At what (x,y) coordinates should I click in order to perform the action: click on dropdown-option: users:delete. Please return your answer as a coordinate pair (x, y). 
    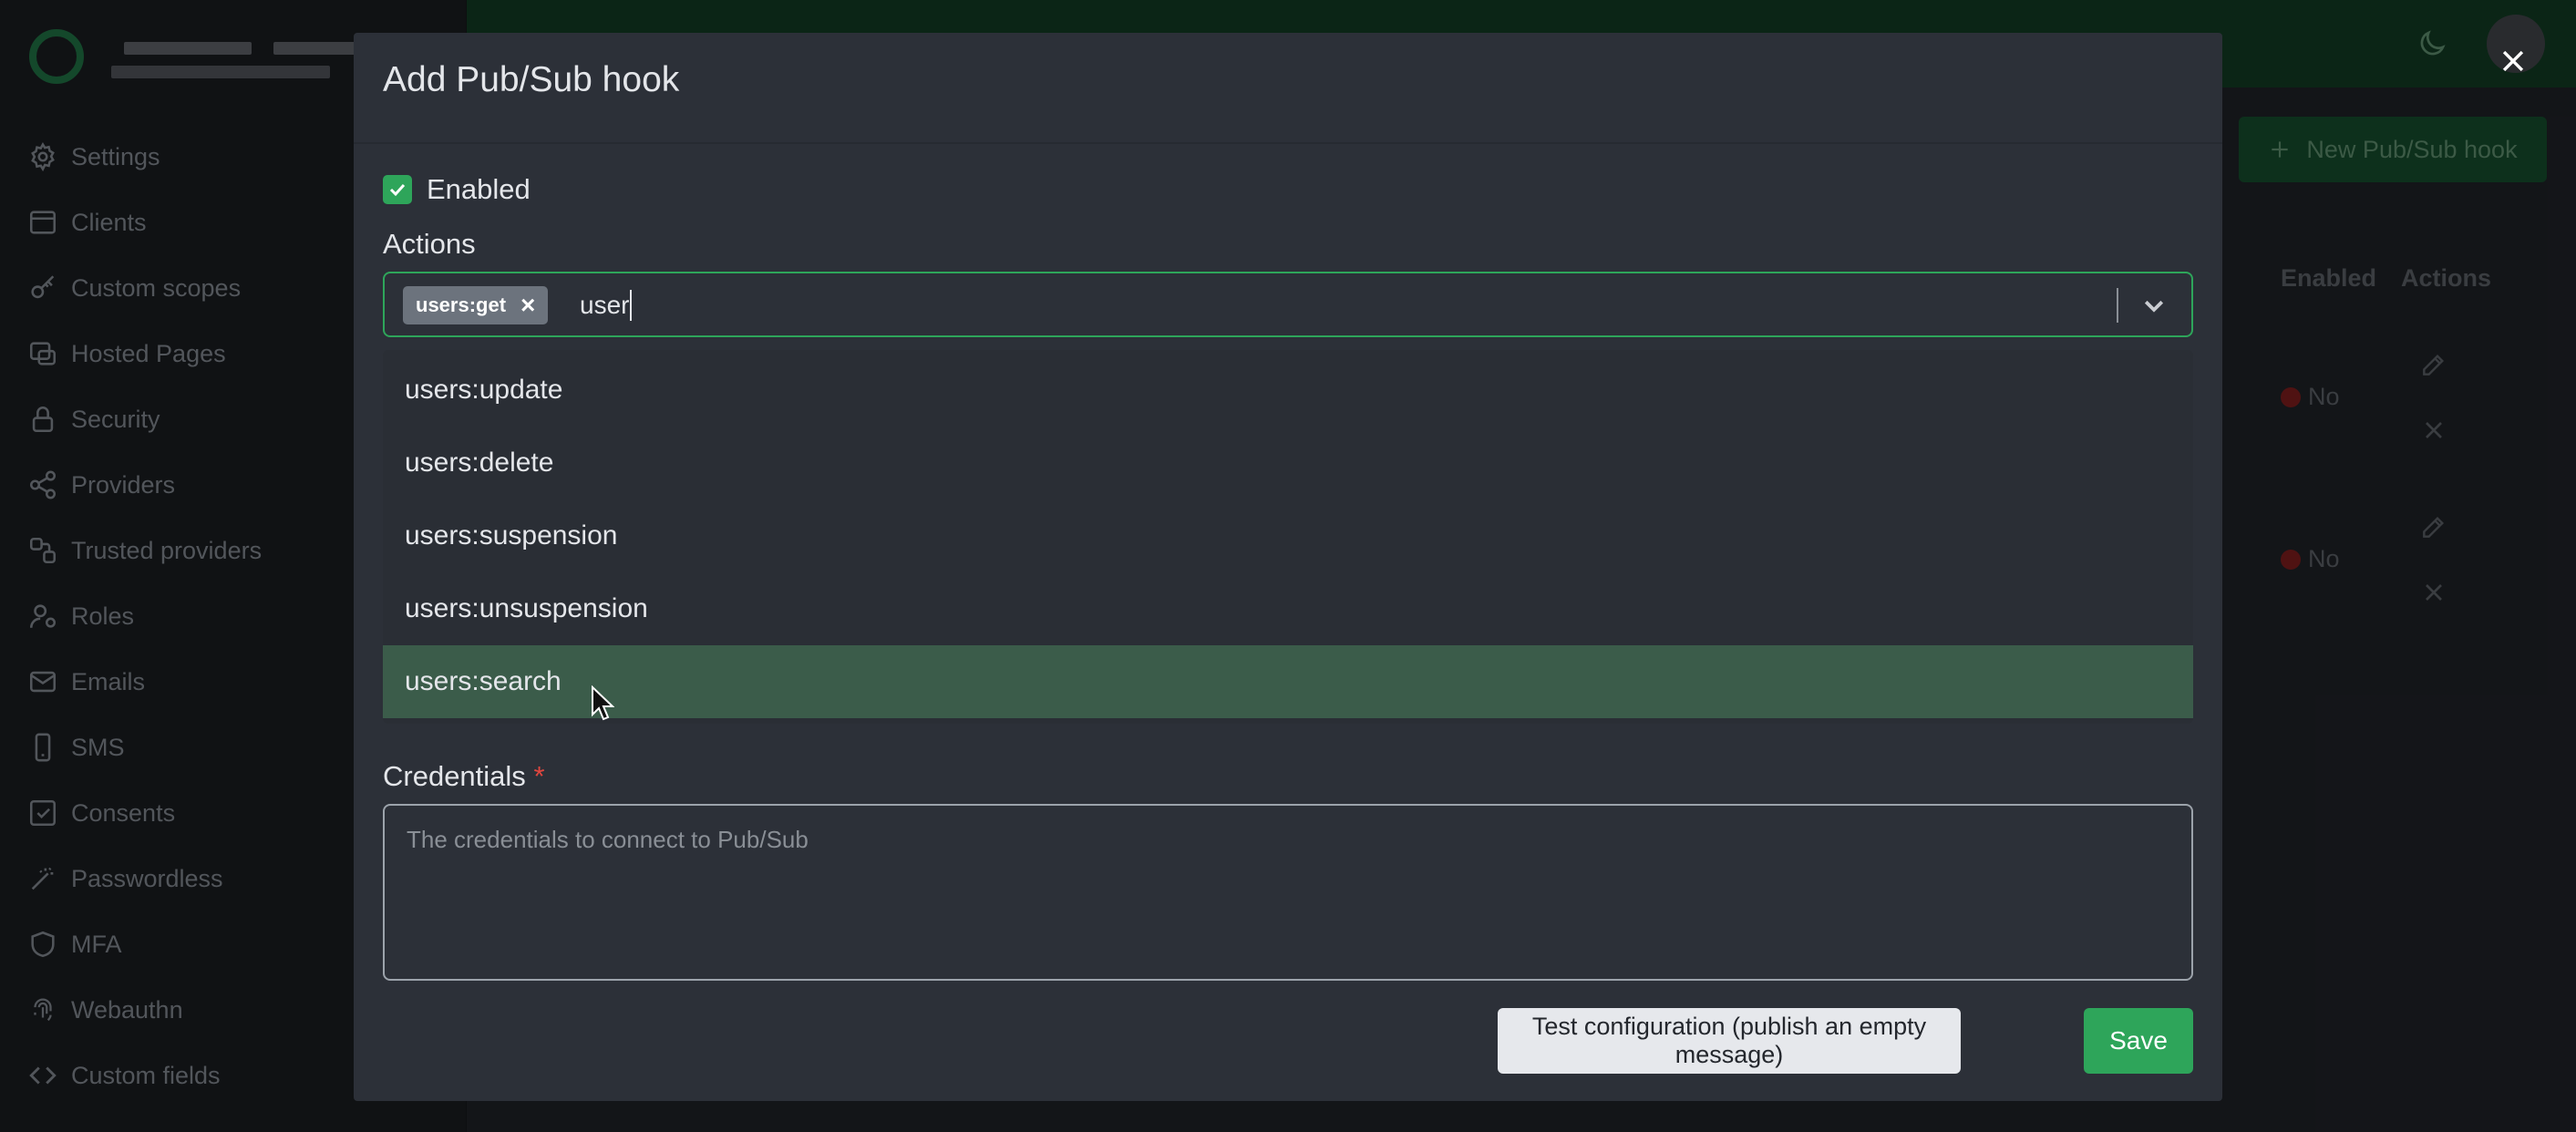
    Looking at the image, I should click on (1288, 463).